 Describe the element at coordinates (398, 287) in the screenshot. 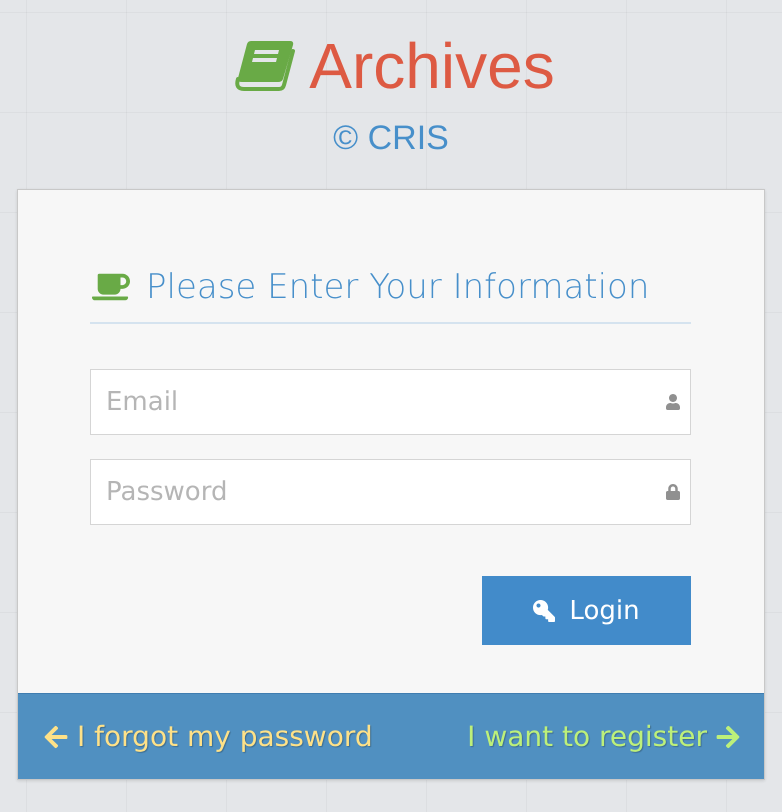

I see `form-heading: Please Enter Your Information` at that location.